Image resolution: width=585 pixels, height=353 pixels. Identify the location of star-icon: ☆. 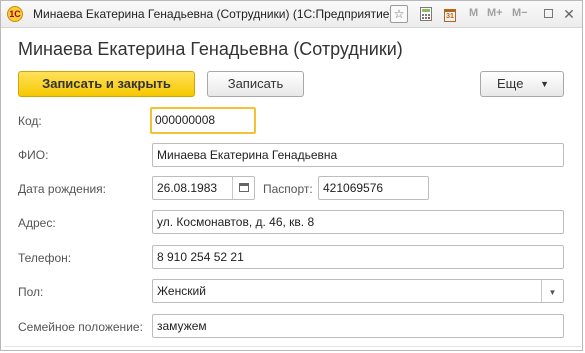
(399, 14).